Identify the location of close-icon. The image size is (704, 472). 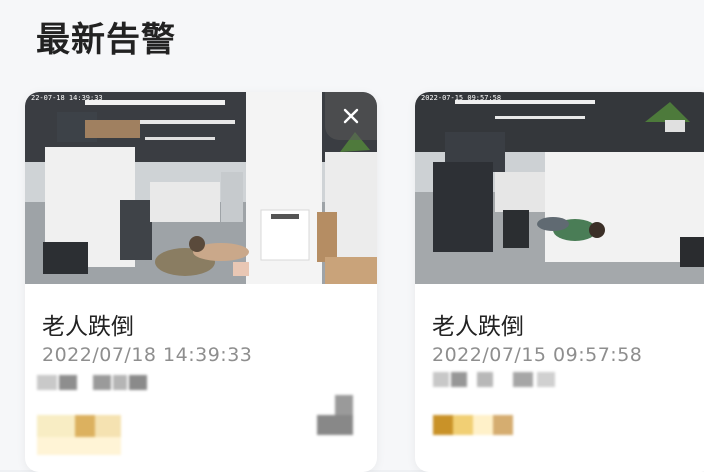
(351, 116).